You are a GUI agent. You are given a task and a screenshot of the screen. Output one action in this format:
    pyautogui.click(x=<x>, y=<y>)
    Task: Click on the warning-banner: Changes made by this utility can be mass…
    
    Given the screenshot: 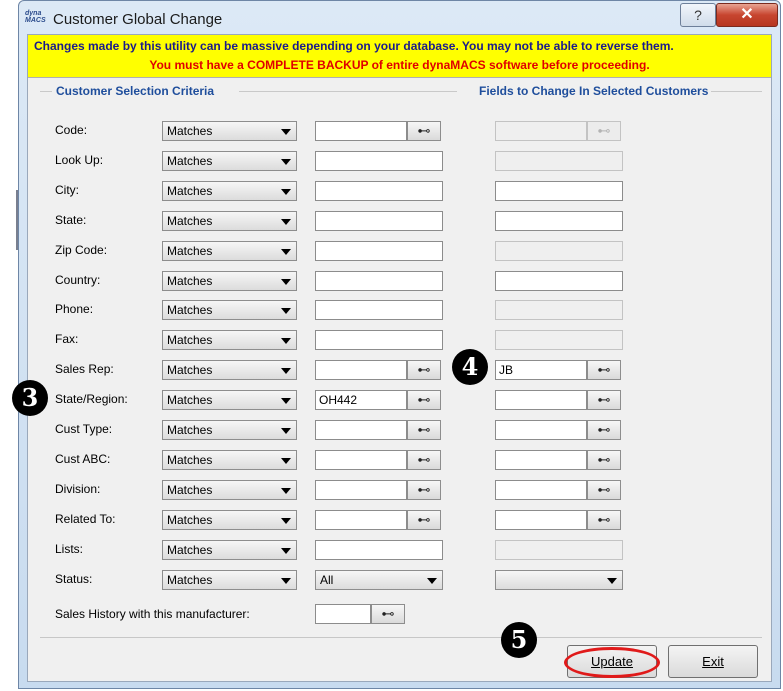 What is the action you would take?
    pyautogui.click(x=399, y=56)
    